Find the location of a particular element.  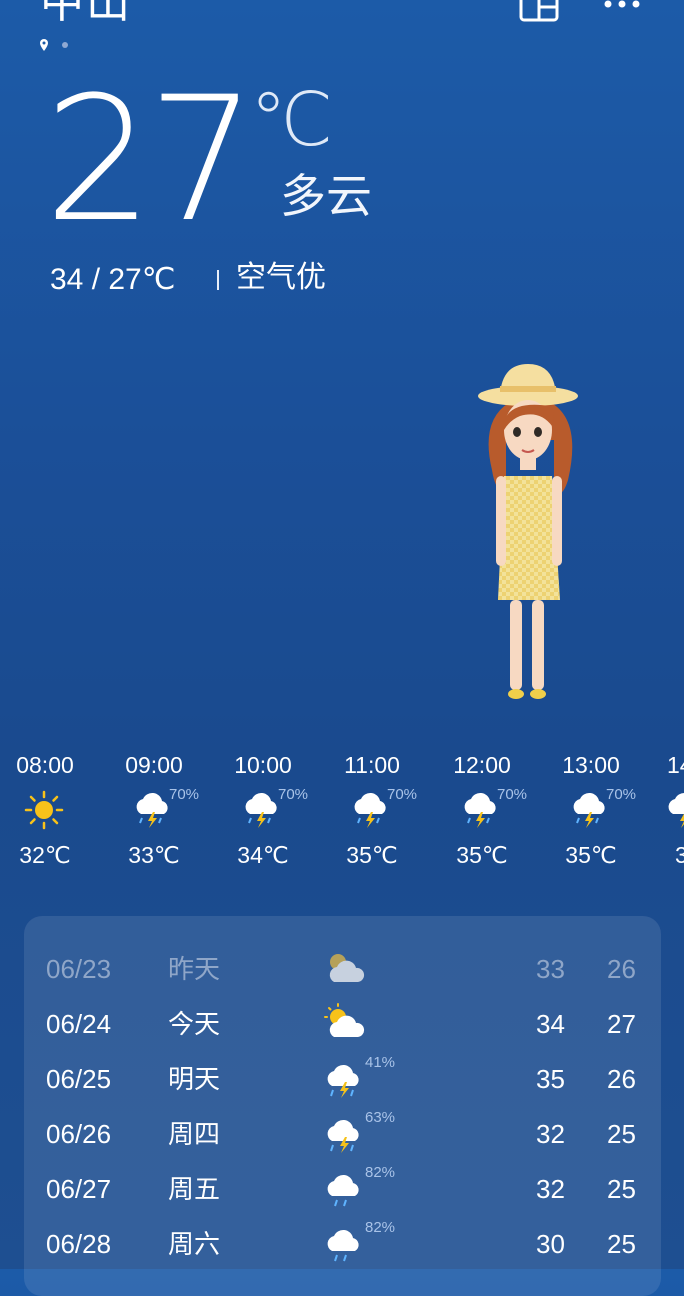

hourly-item: 08:00 32℃ is located at coordinates (50, 809).